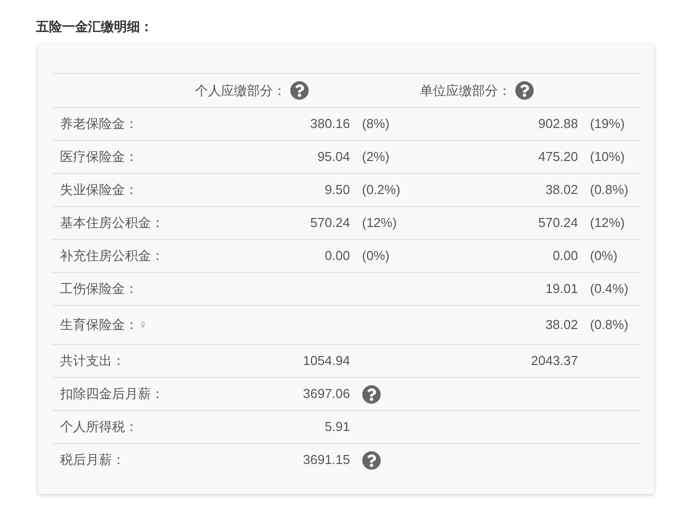 The image size is (679, 516). Describe the element at coordinates (465, 91) in the screenshot. I see `column-header: 单位应缴部分：` at that location.